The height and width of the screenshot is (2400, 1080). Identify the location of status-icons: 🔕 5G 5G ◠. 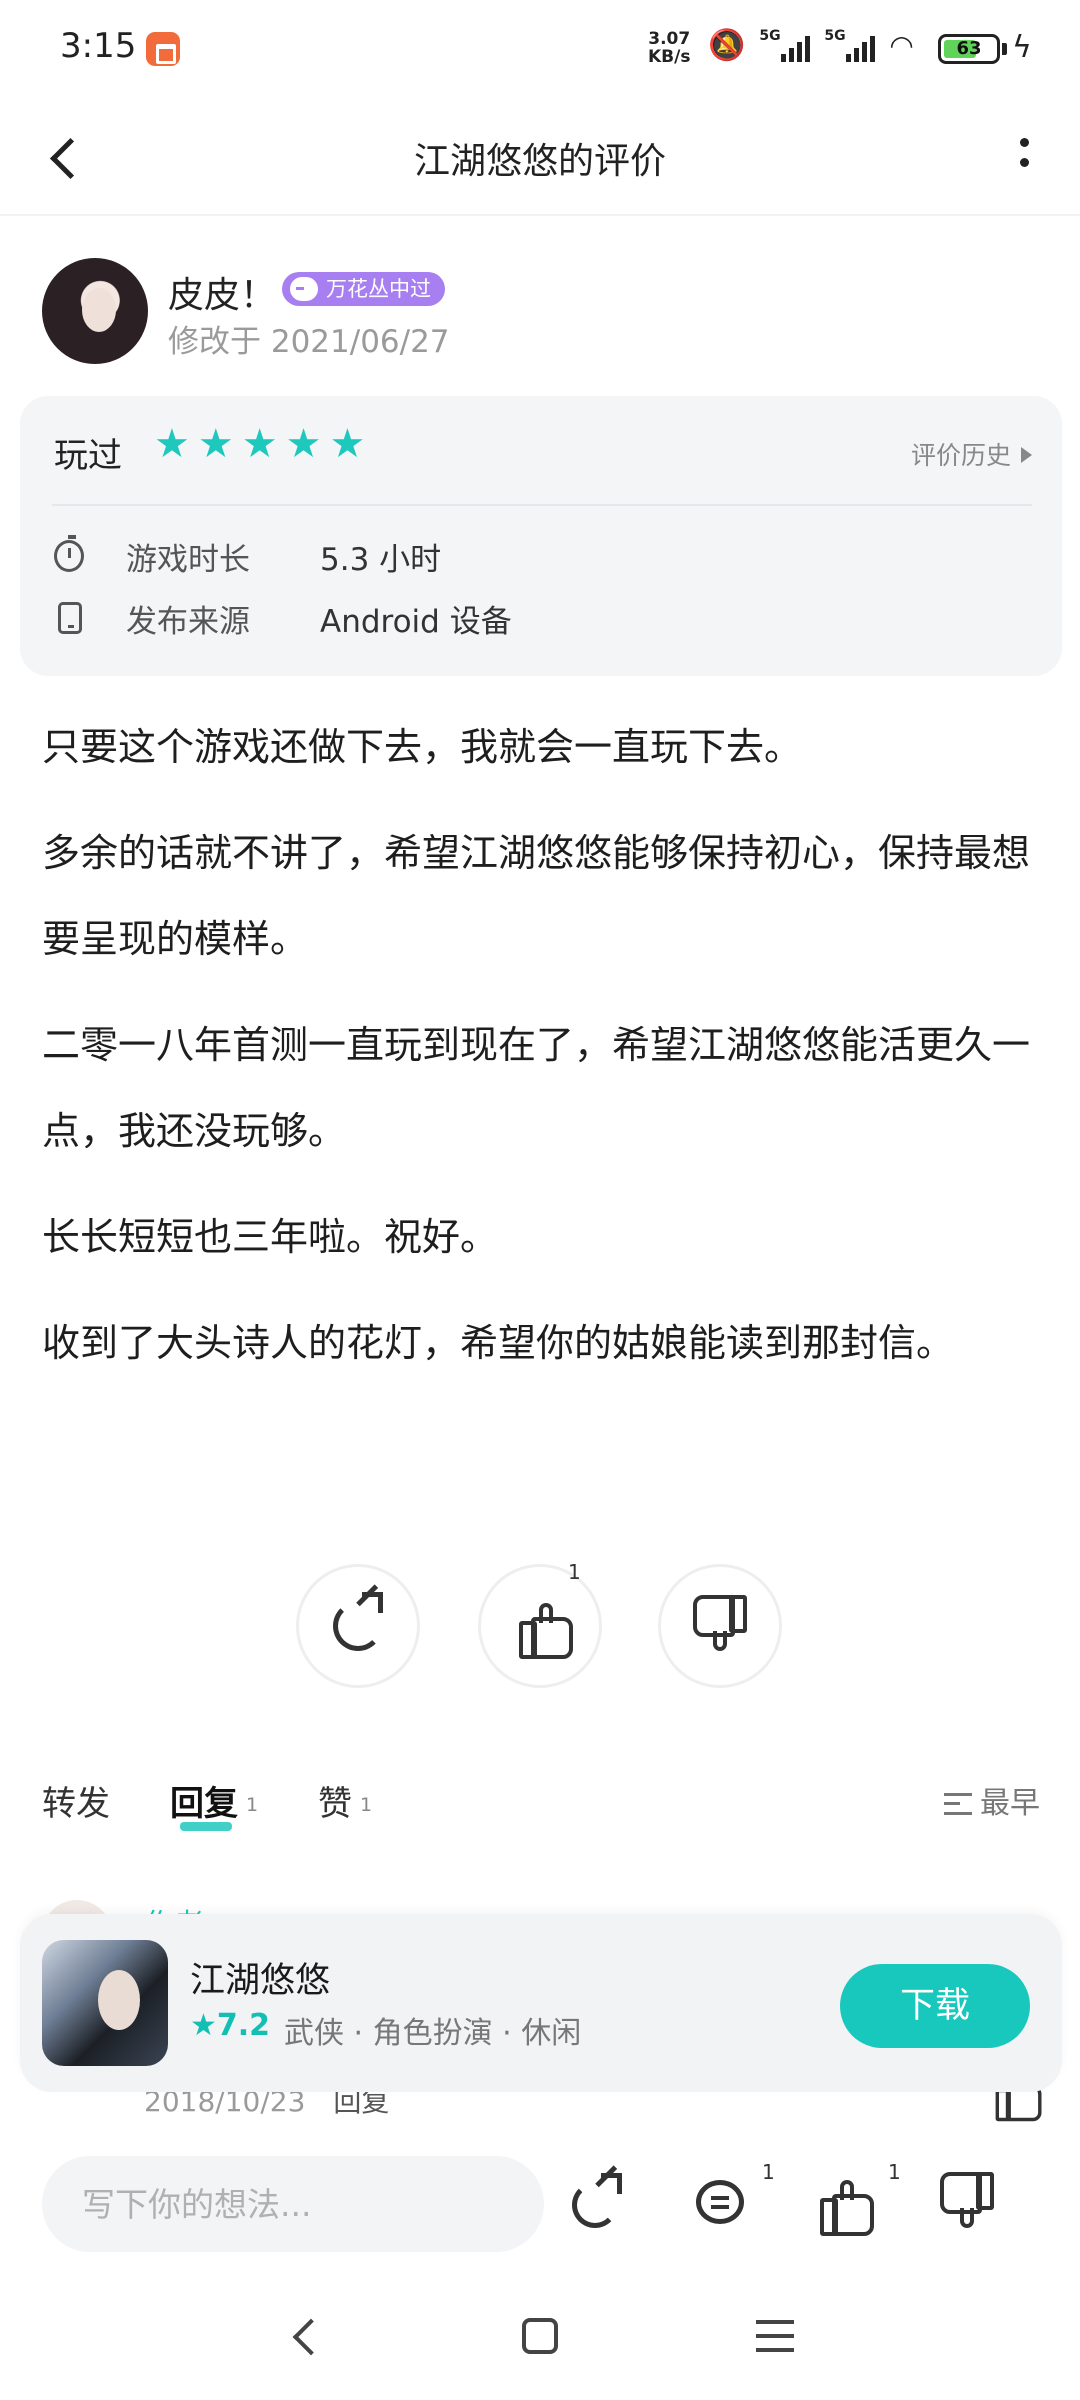
(811, 45).